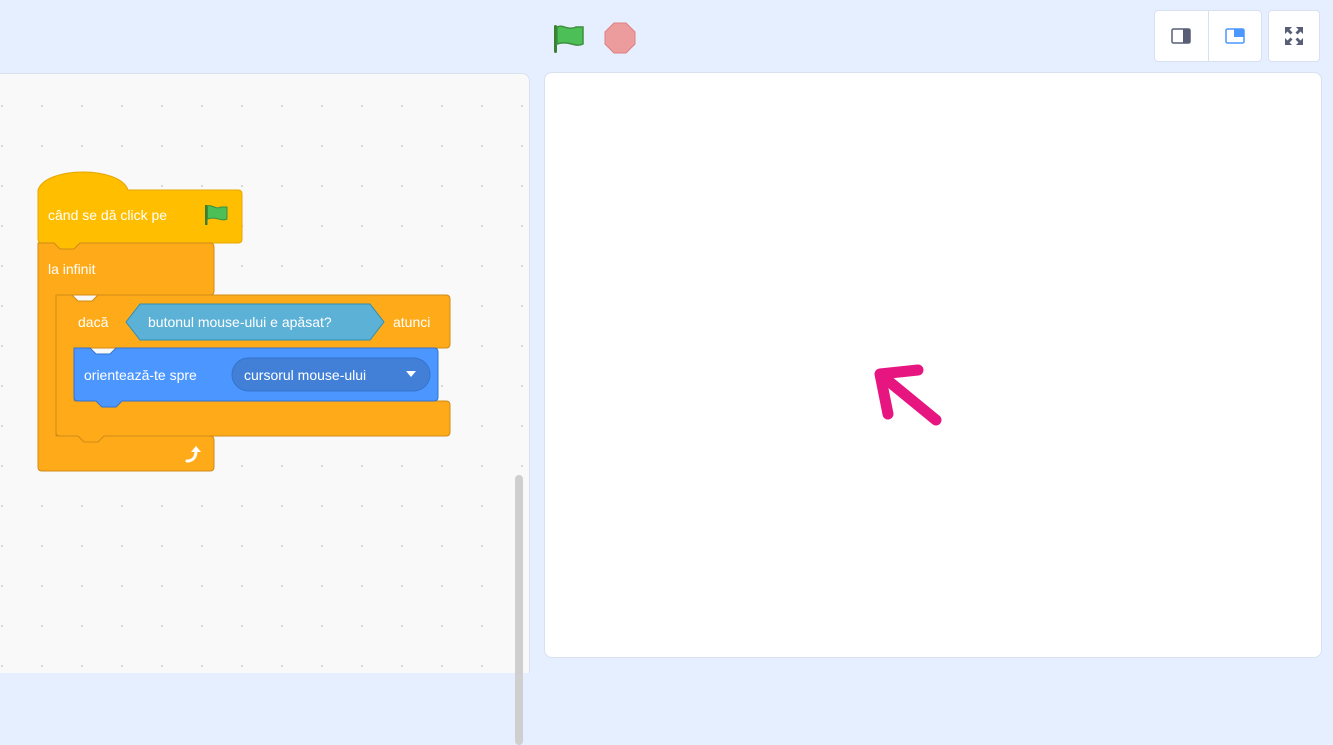 The width and height of the screenshot is (1333, 745). I want to click on green-flag-icon, so click(569, 39).